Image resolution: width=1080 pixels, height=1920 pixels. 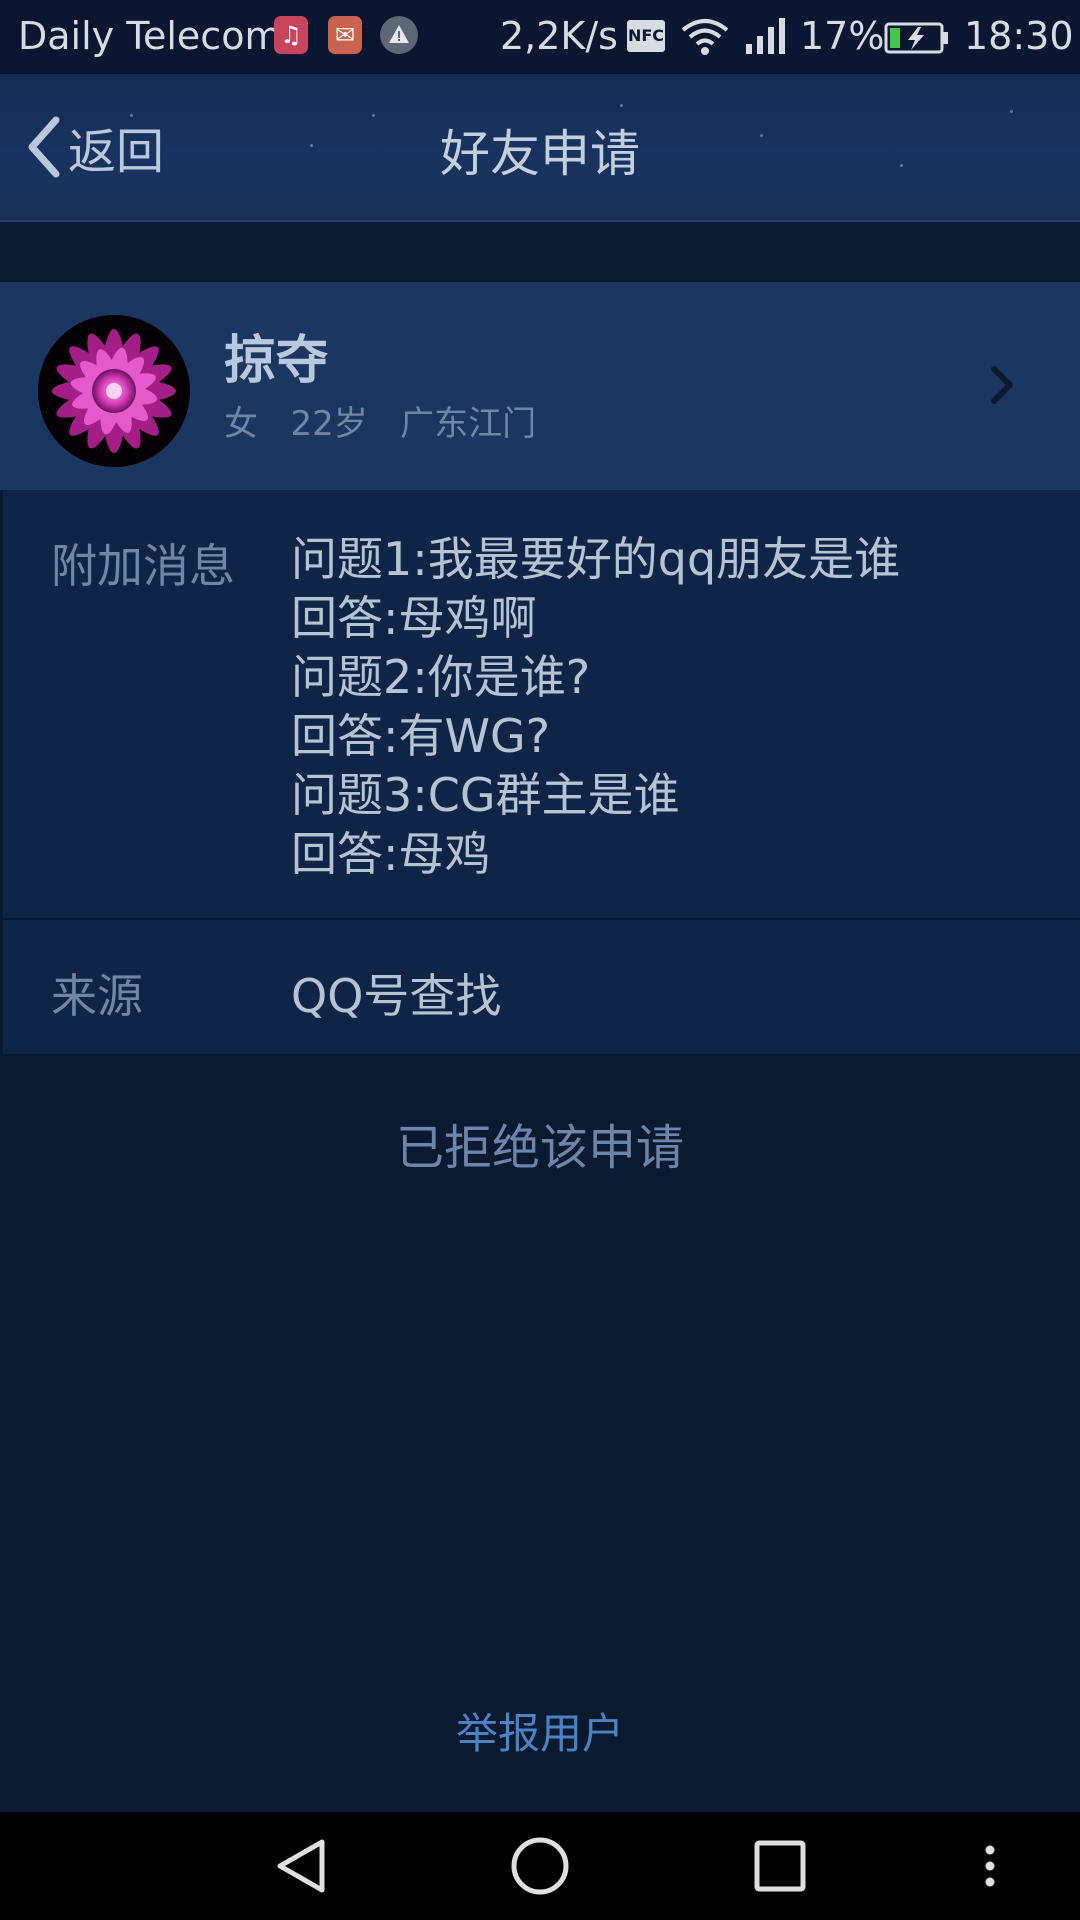 I want to click on battery-percent: 17%, so click(x=842, y=36).